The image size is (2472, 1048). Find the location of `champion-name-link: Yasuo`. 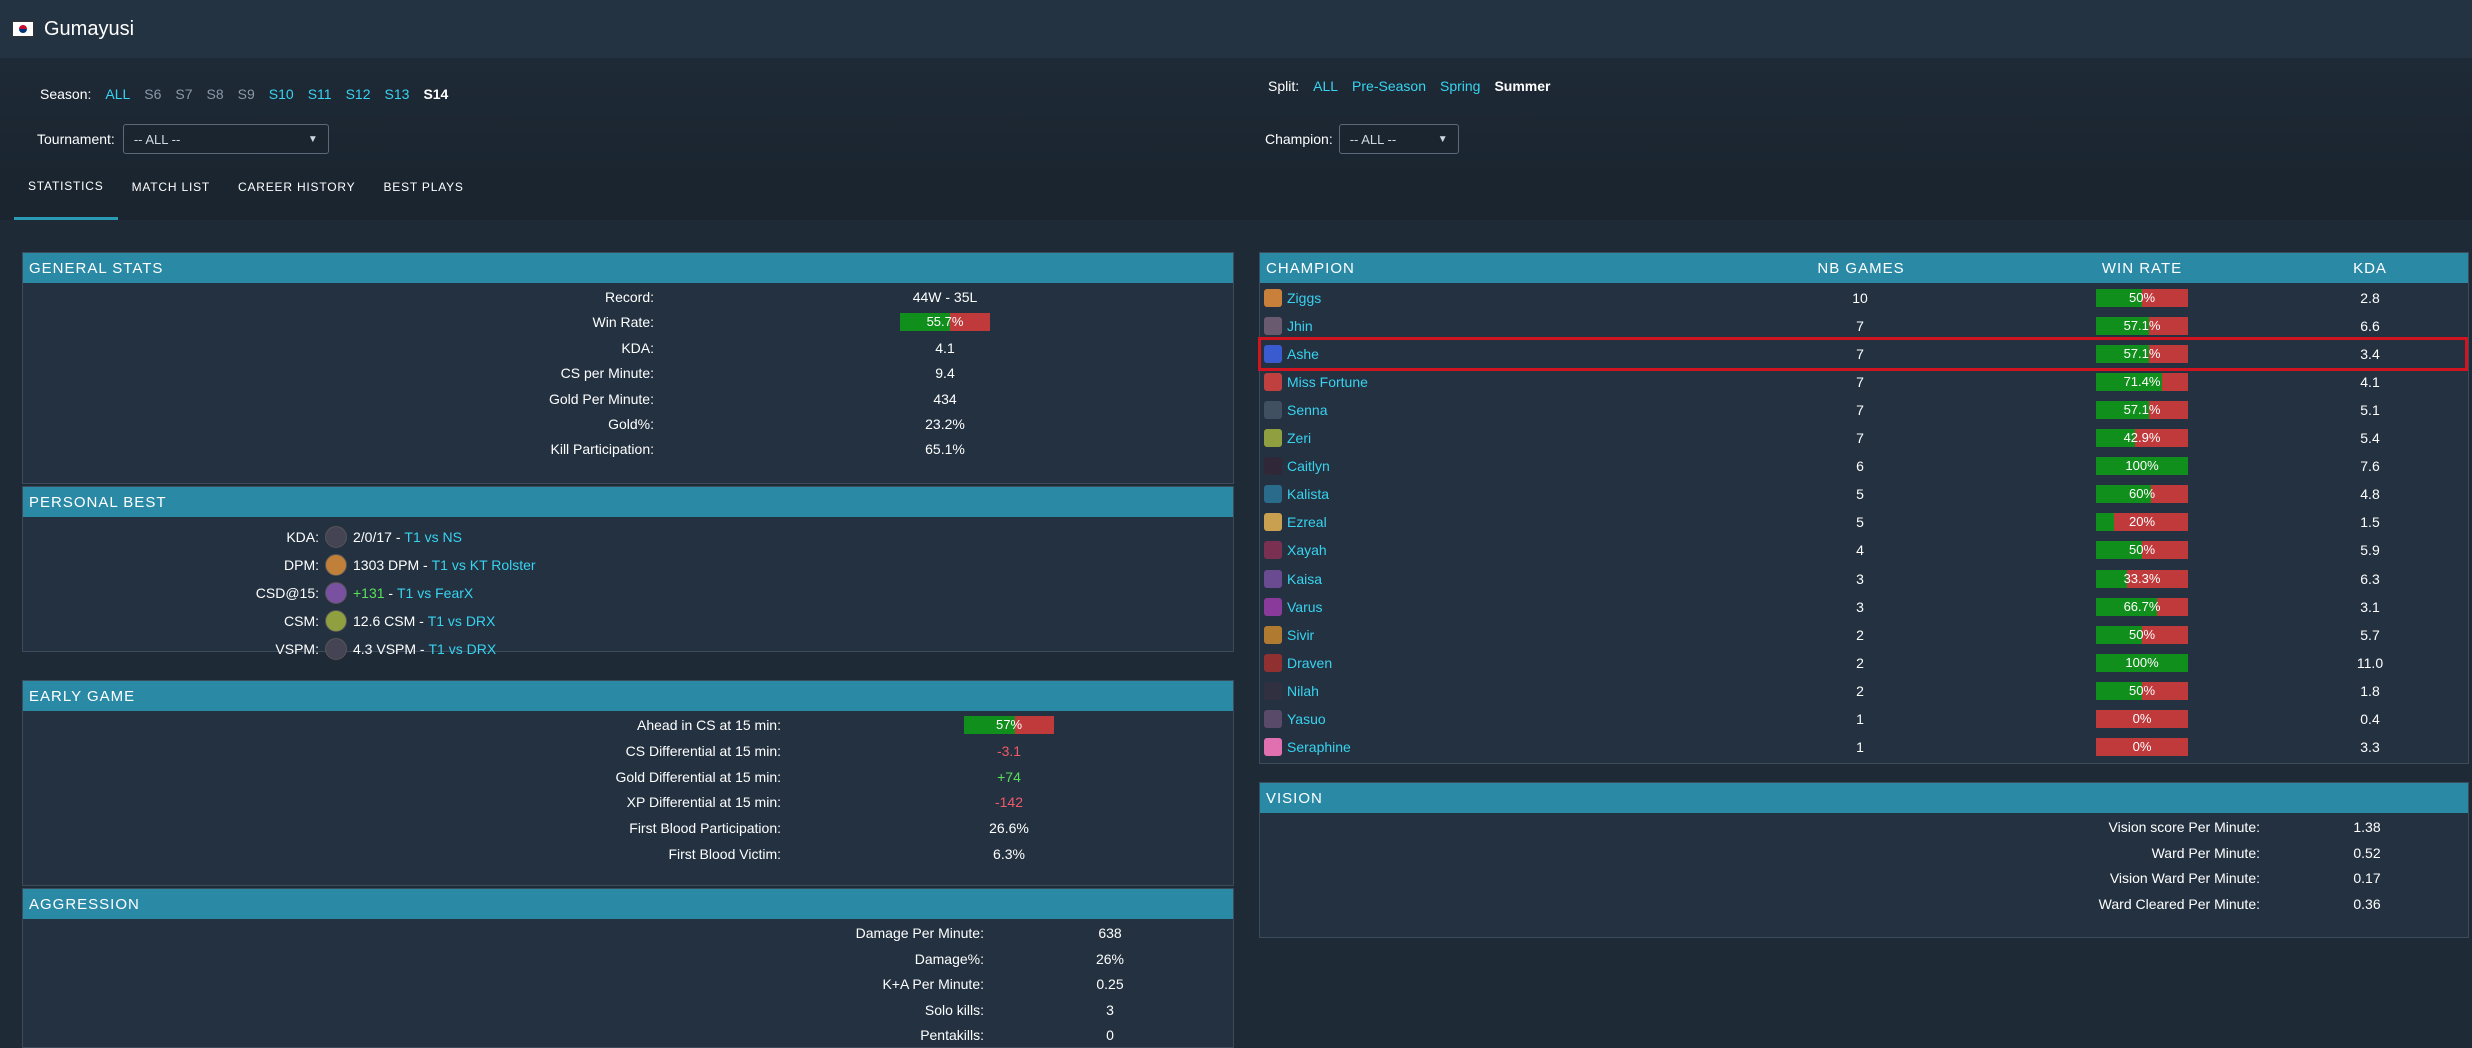

champion-name-link: Yasuo is located at coordinates (1306, 719).